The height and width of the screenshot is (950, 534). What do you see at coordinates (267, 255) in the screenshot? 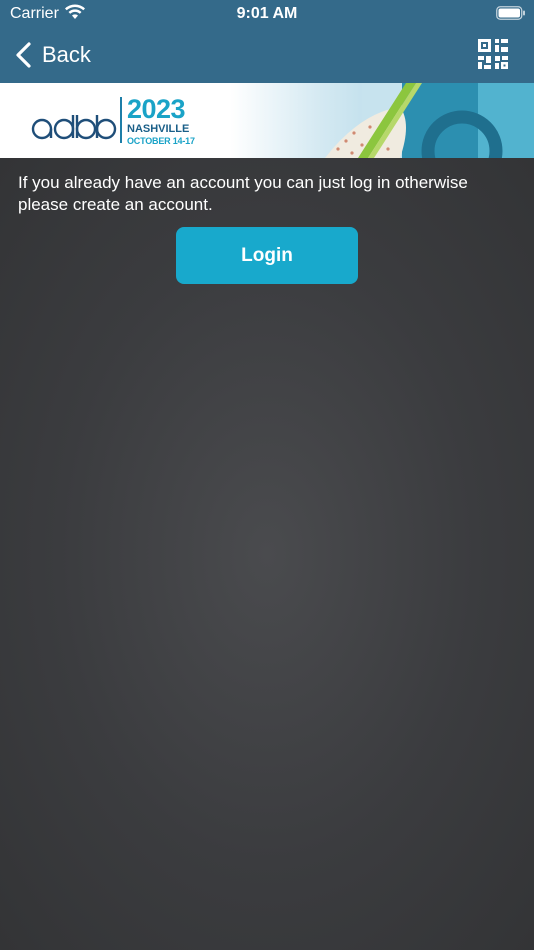
I see `login-button: Login` at bounding box center [267, 255].